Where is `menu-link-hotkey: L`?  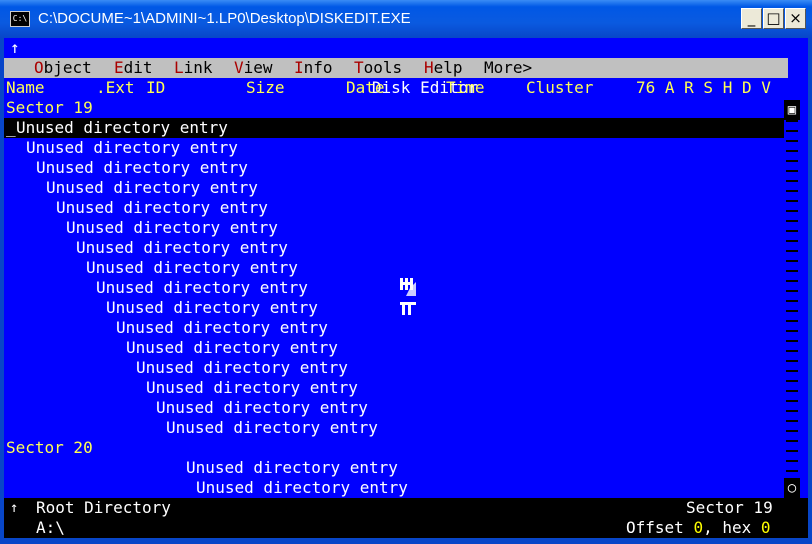
menu-link-hotkey: L is located at coordinates (179, 67).